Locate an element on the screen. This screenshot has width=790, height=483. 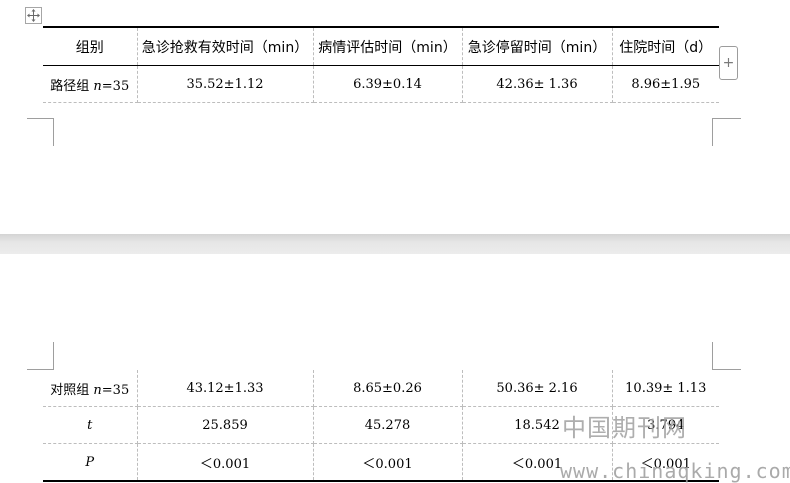
page-break-gap is located at coordinates (395, 244).